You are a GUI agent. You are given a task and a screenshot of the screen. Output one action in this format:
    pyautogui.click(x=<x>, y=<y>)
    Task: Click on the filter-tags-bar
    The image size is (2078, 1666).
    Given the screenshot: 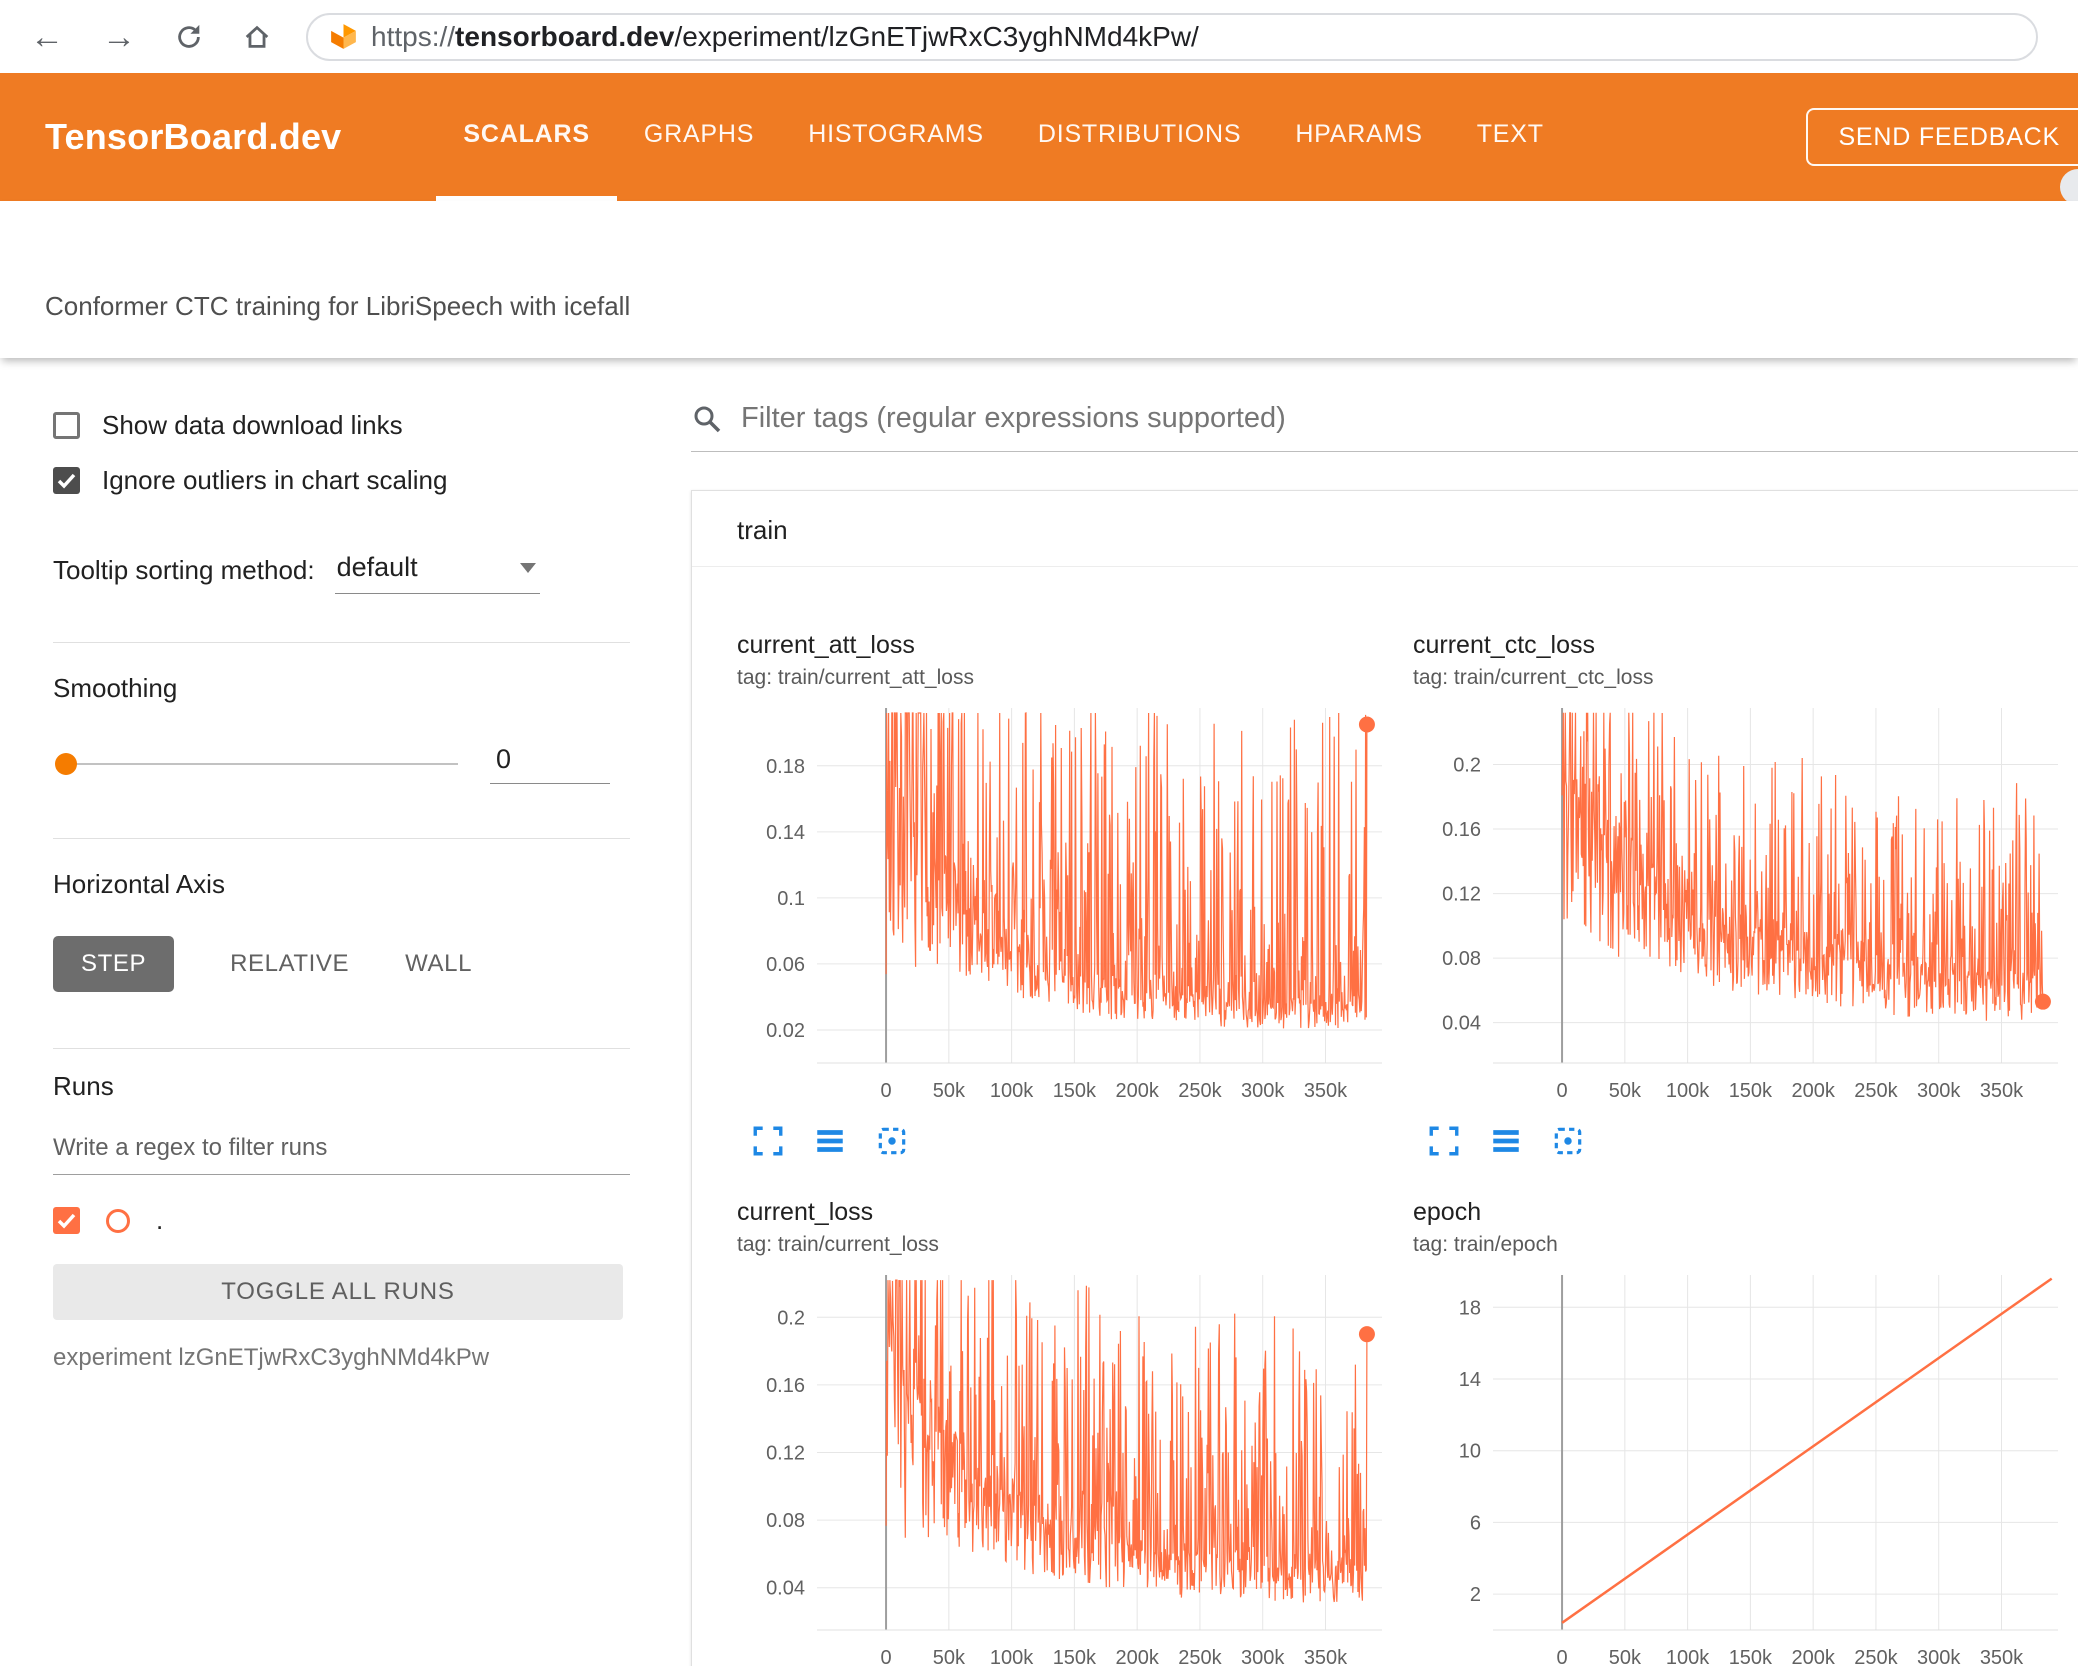 What is the action you would take?
    pyautogui.click(x=1384, y=427)
    